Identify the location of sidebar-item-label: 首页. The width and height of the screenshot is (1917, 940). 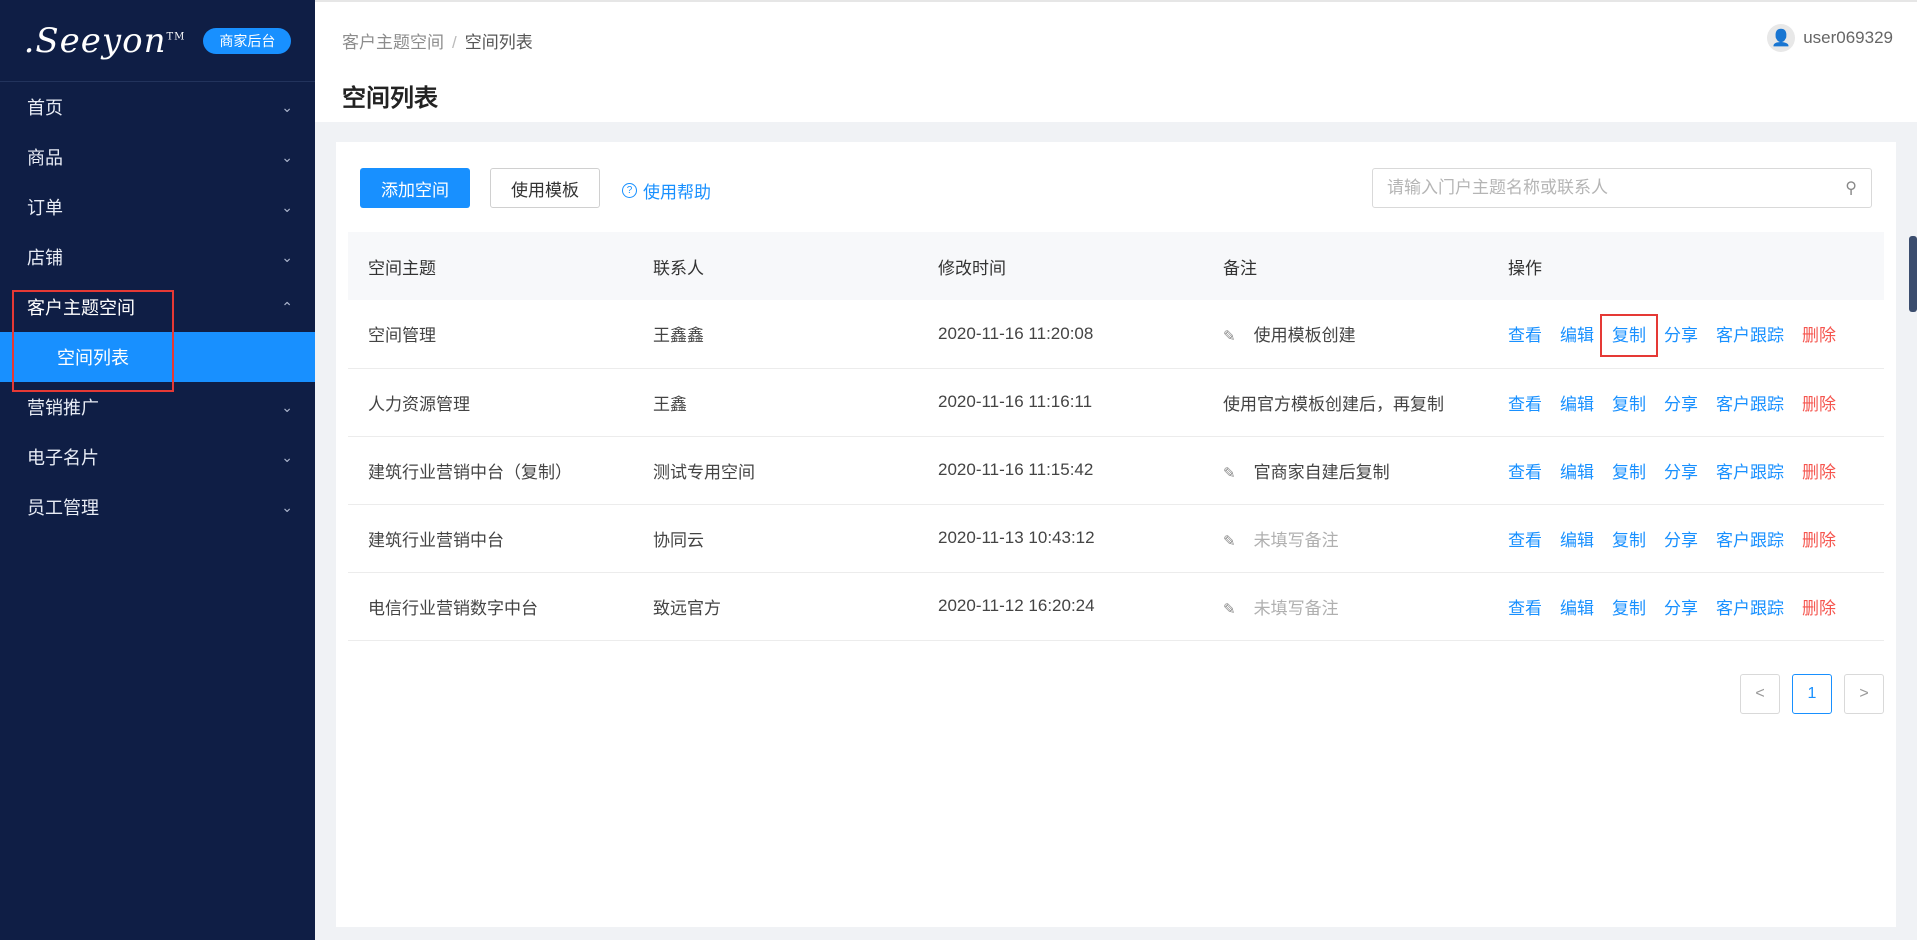
(45, 108).